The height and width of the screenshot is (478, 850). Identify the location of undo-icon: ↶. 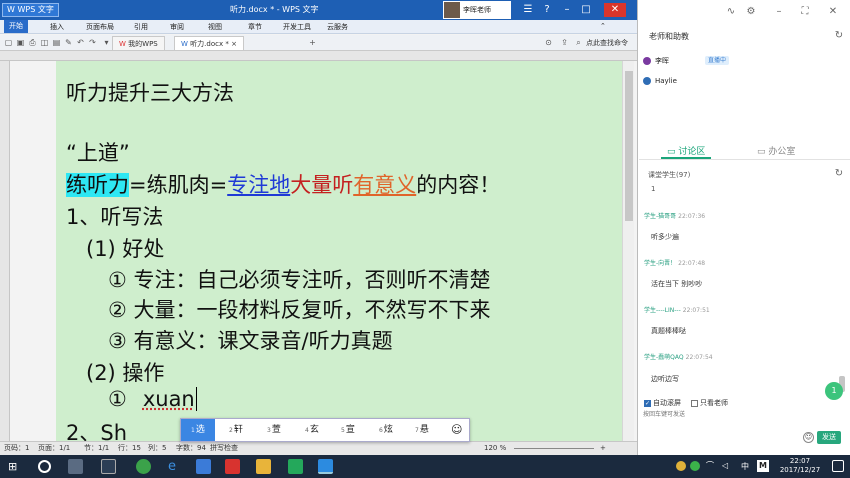
(80, 42).